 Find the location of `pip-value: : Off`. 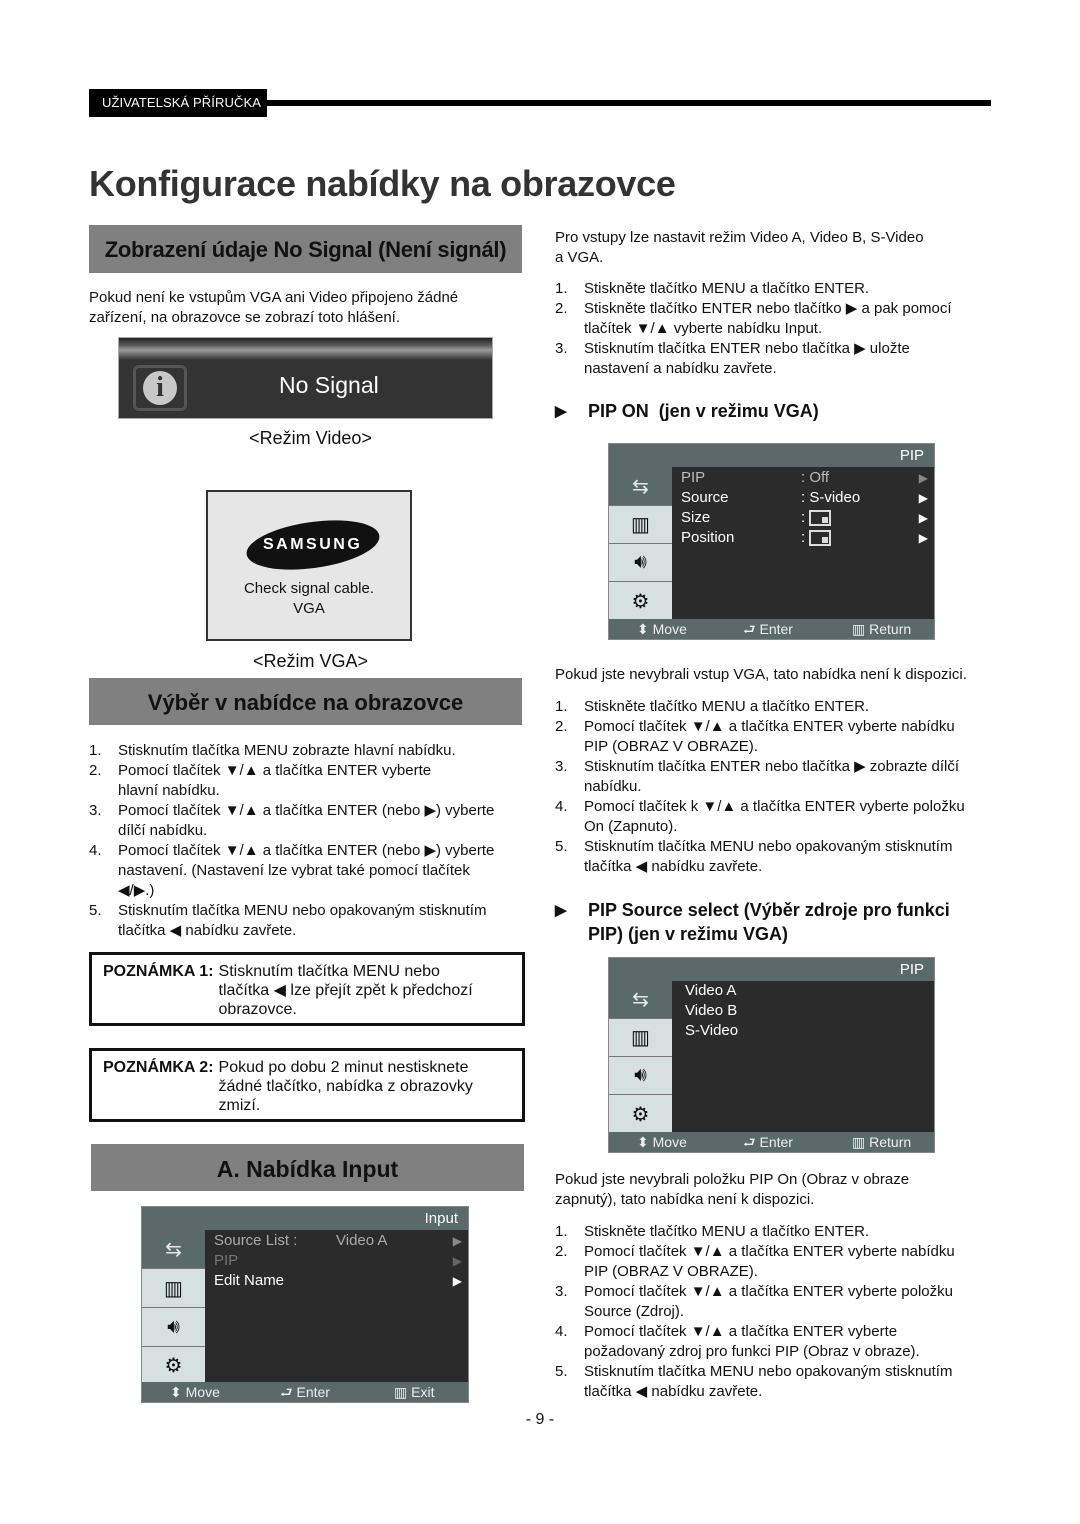

pip-value: : Off is located at coordinates (815, 477).